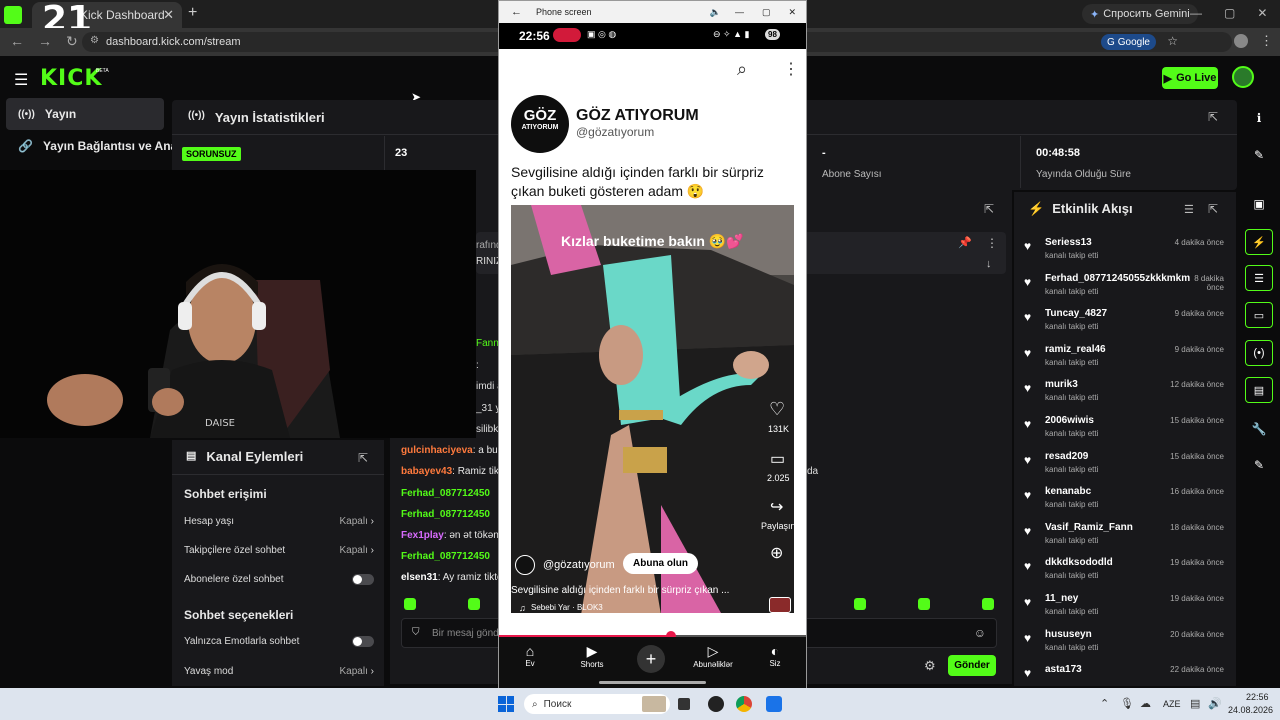  What do you see at coordinates (1061, 384) in the screenshot?
I see `feed-username: murik3` at bounding box center [1061, 384].